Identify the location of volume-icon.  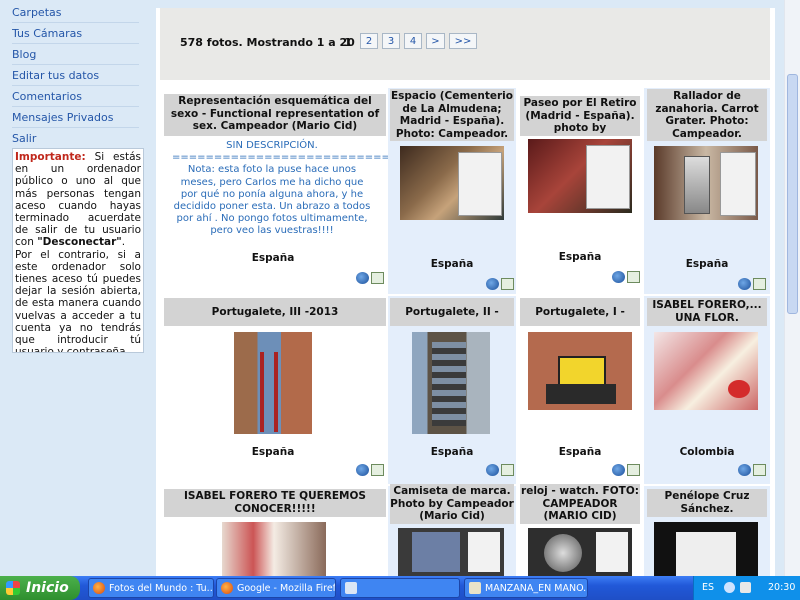
(745, 587).